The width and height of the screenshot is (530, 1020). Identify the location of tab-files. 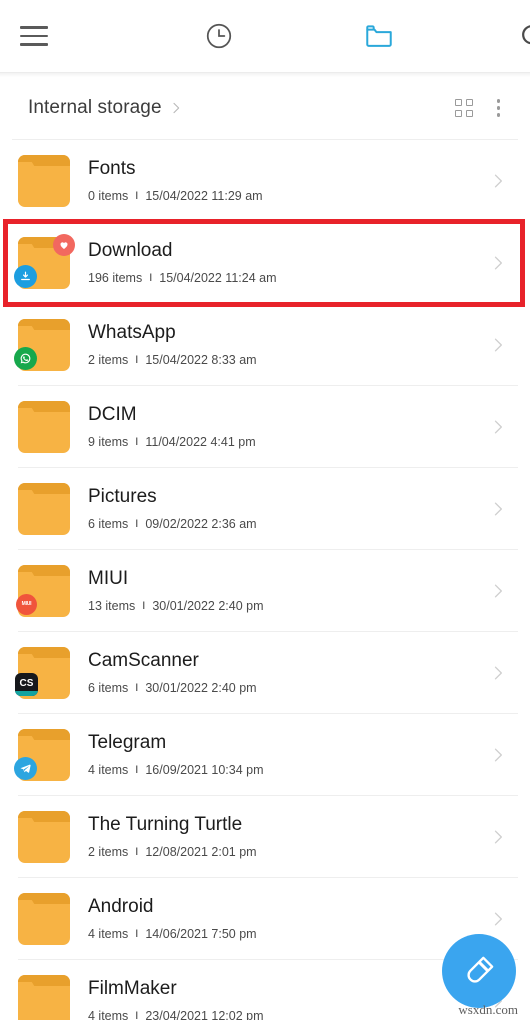
(379, 36).